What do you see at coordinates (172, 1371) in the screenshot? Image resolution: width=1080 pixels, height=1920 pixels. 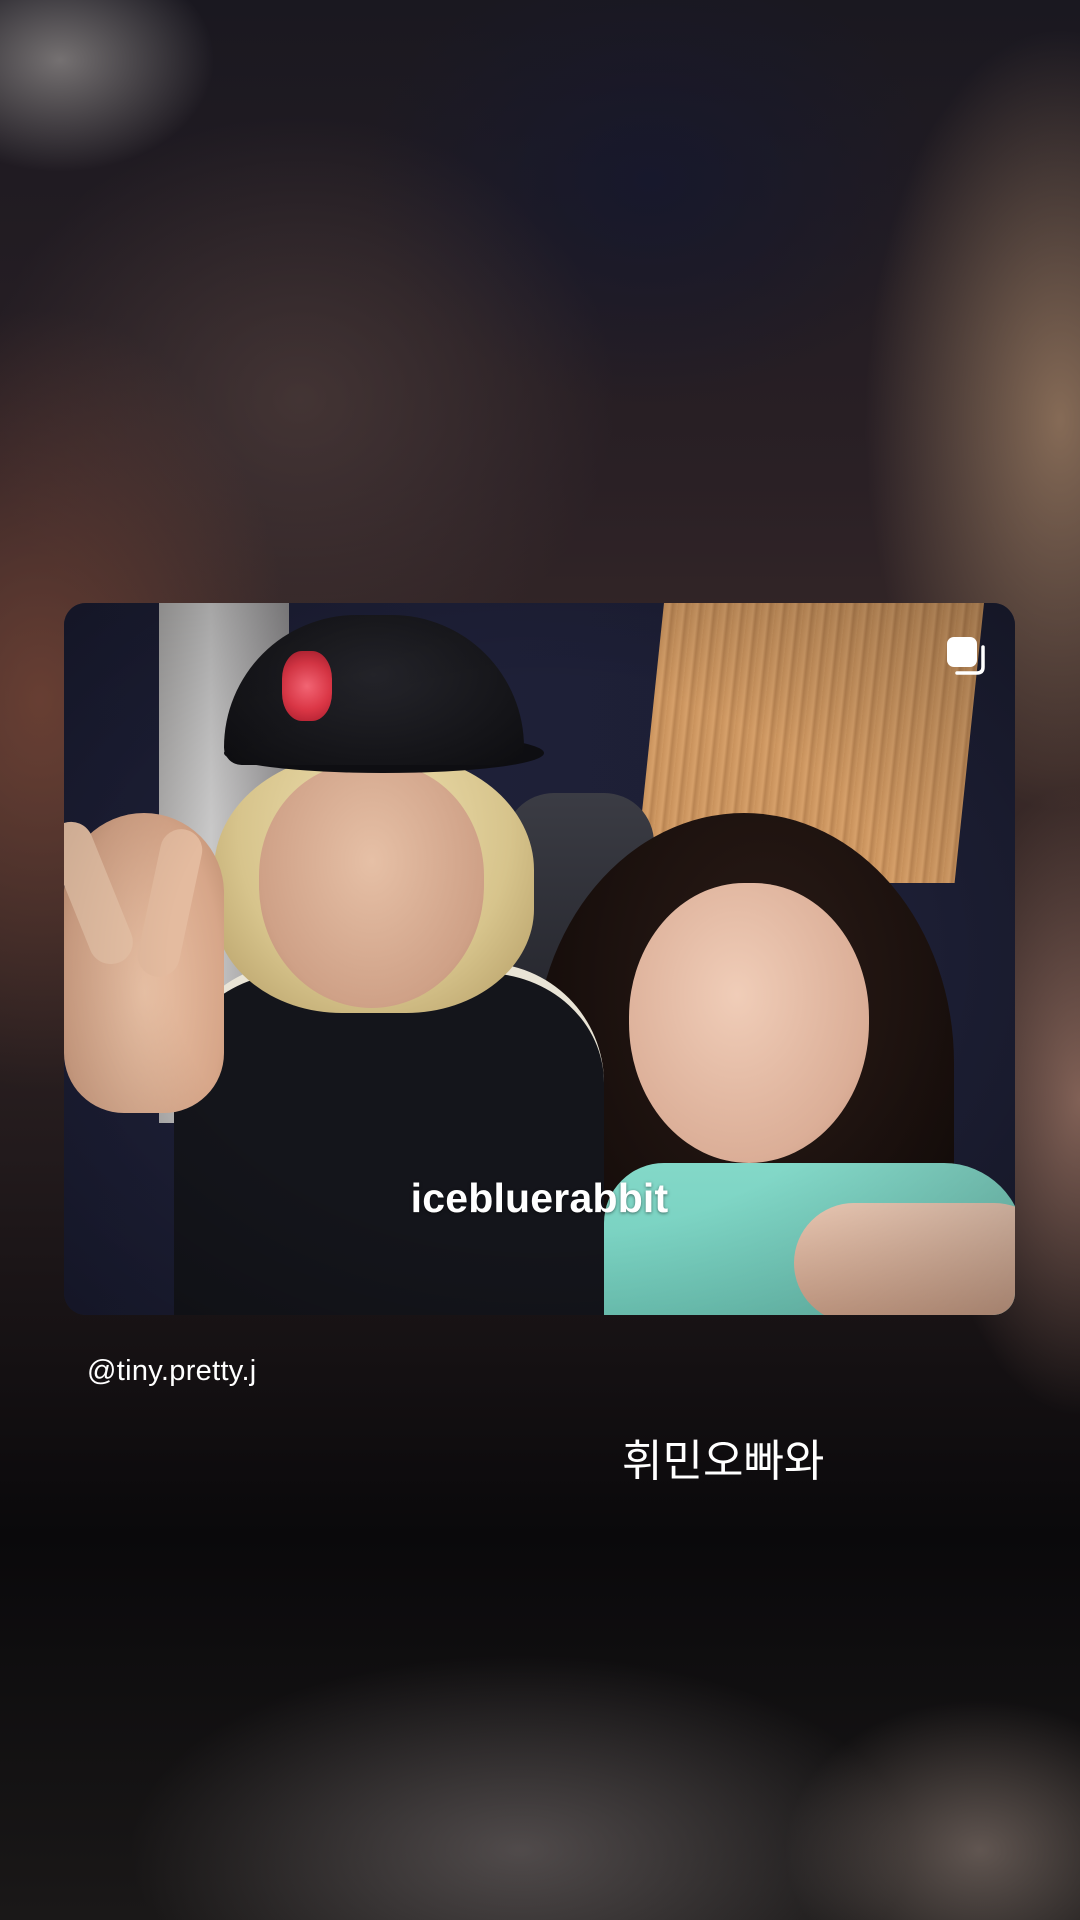 I see `mention-link: @tiny.pretty.j` at bounding box center [172, 1371].